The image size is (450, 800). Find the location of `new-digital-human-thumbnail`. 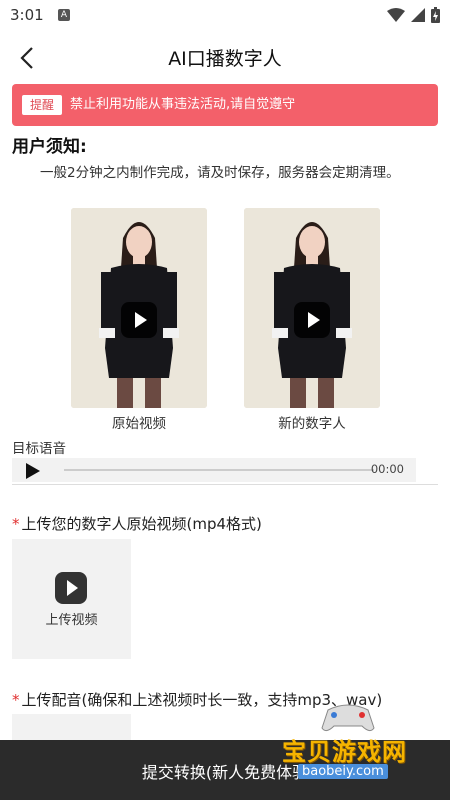

new-digital-human-thumbnail is located at coordinates (312, 308).